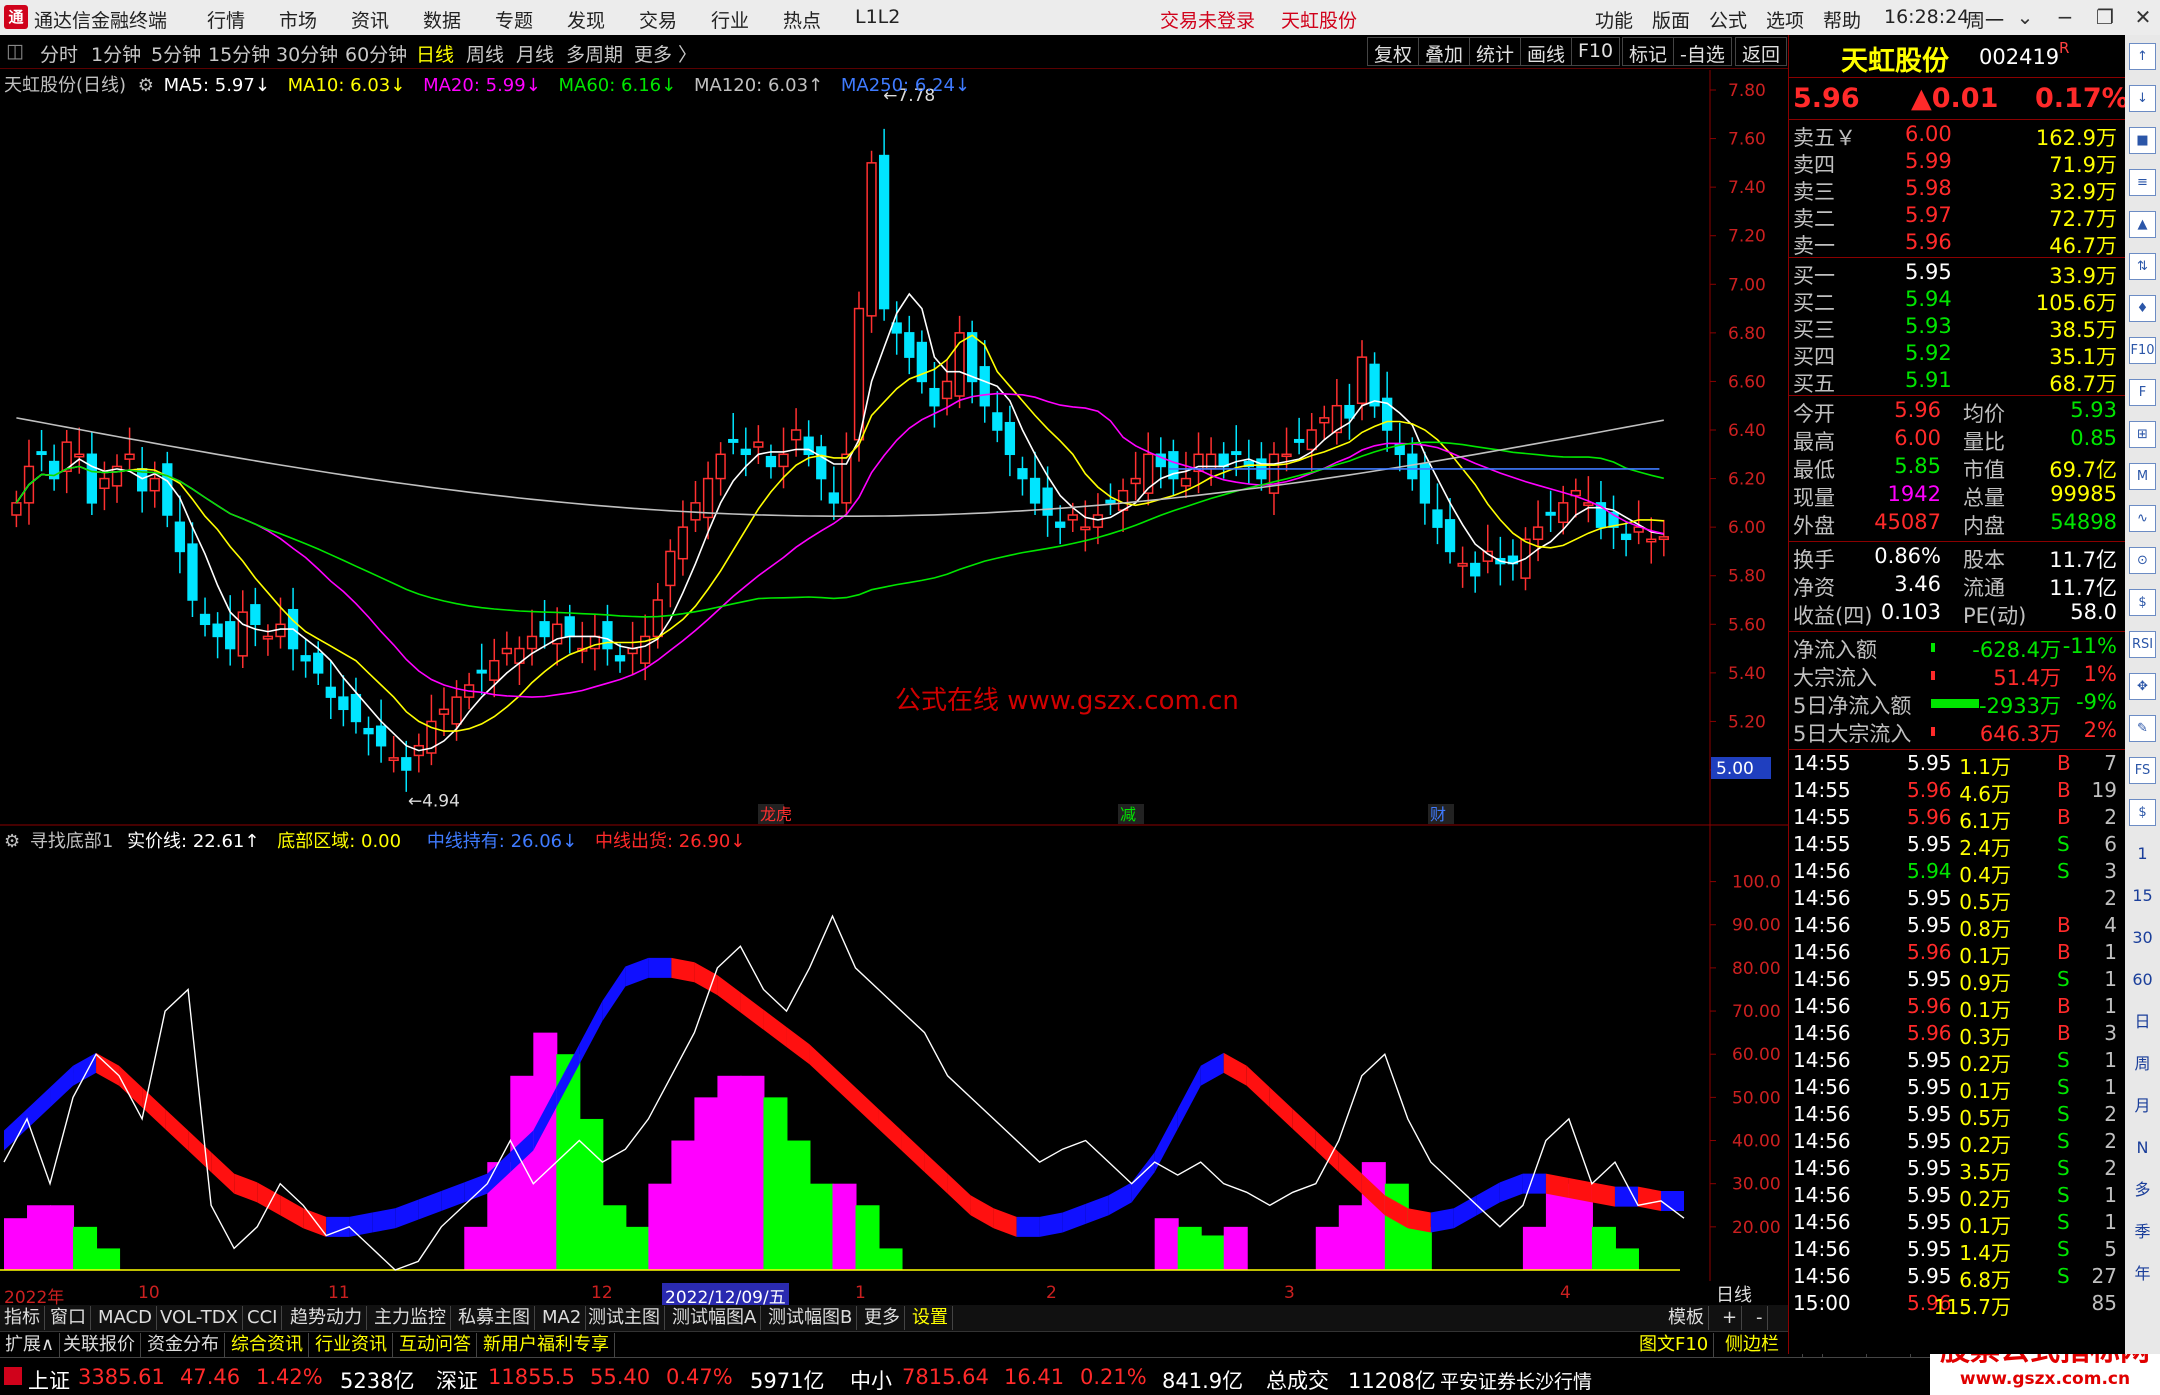  What do you see at coordinates (307, 53) in the screenshot?
I see `period-30min: 30分钟` at bounding box center [307, 53].